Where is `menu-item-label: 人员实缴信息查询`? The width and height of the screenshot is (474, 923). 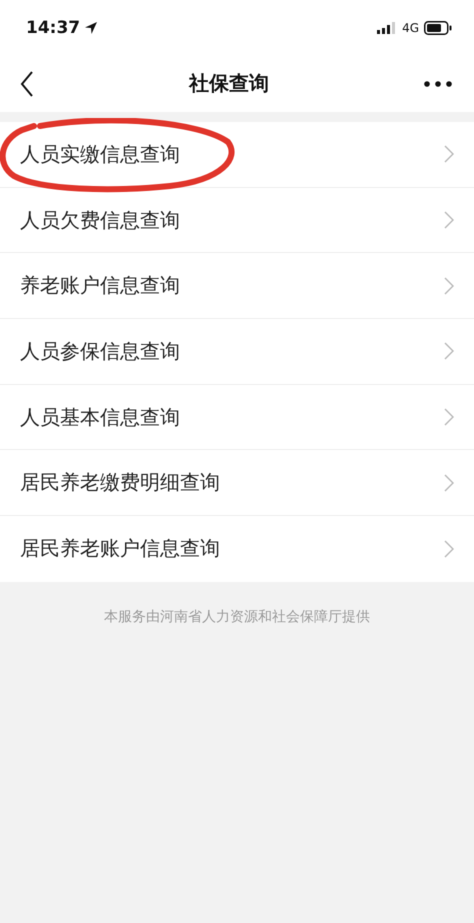 menu-item-label: 人员实缴信息查询 is located at coordinates (100, 154).